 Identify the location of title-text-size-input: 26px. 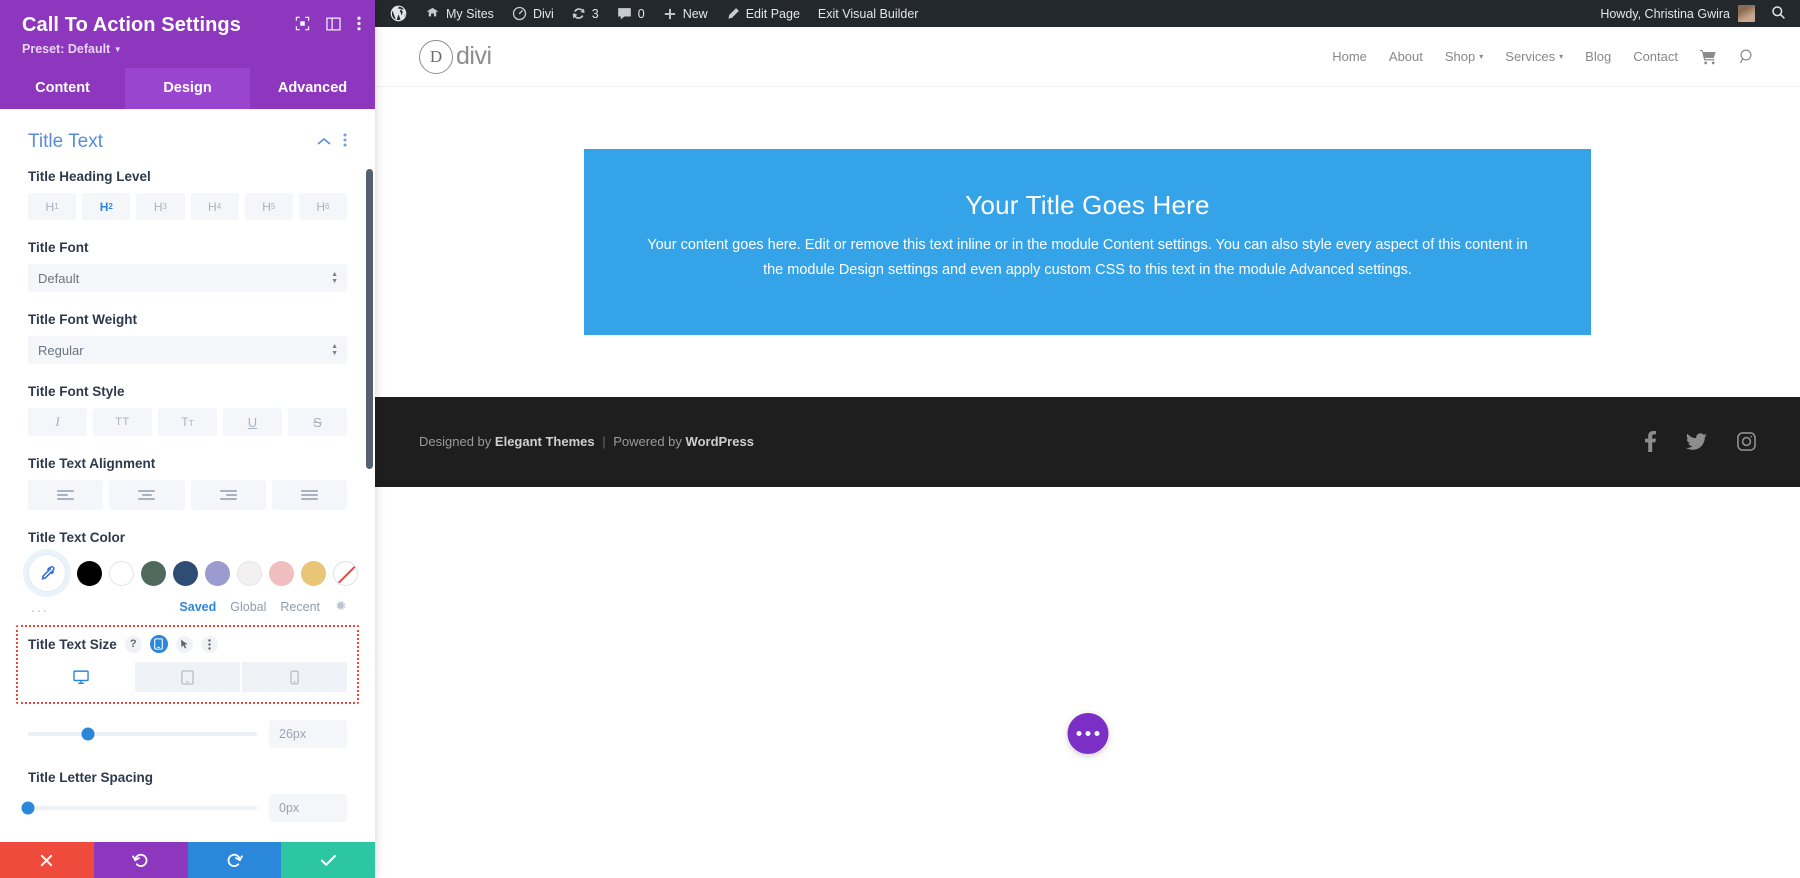
(308, 734).